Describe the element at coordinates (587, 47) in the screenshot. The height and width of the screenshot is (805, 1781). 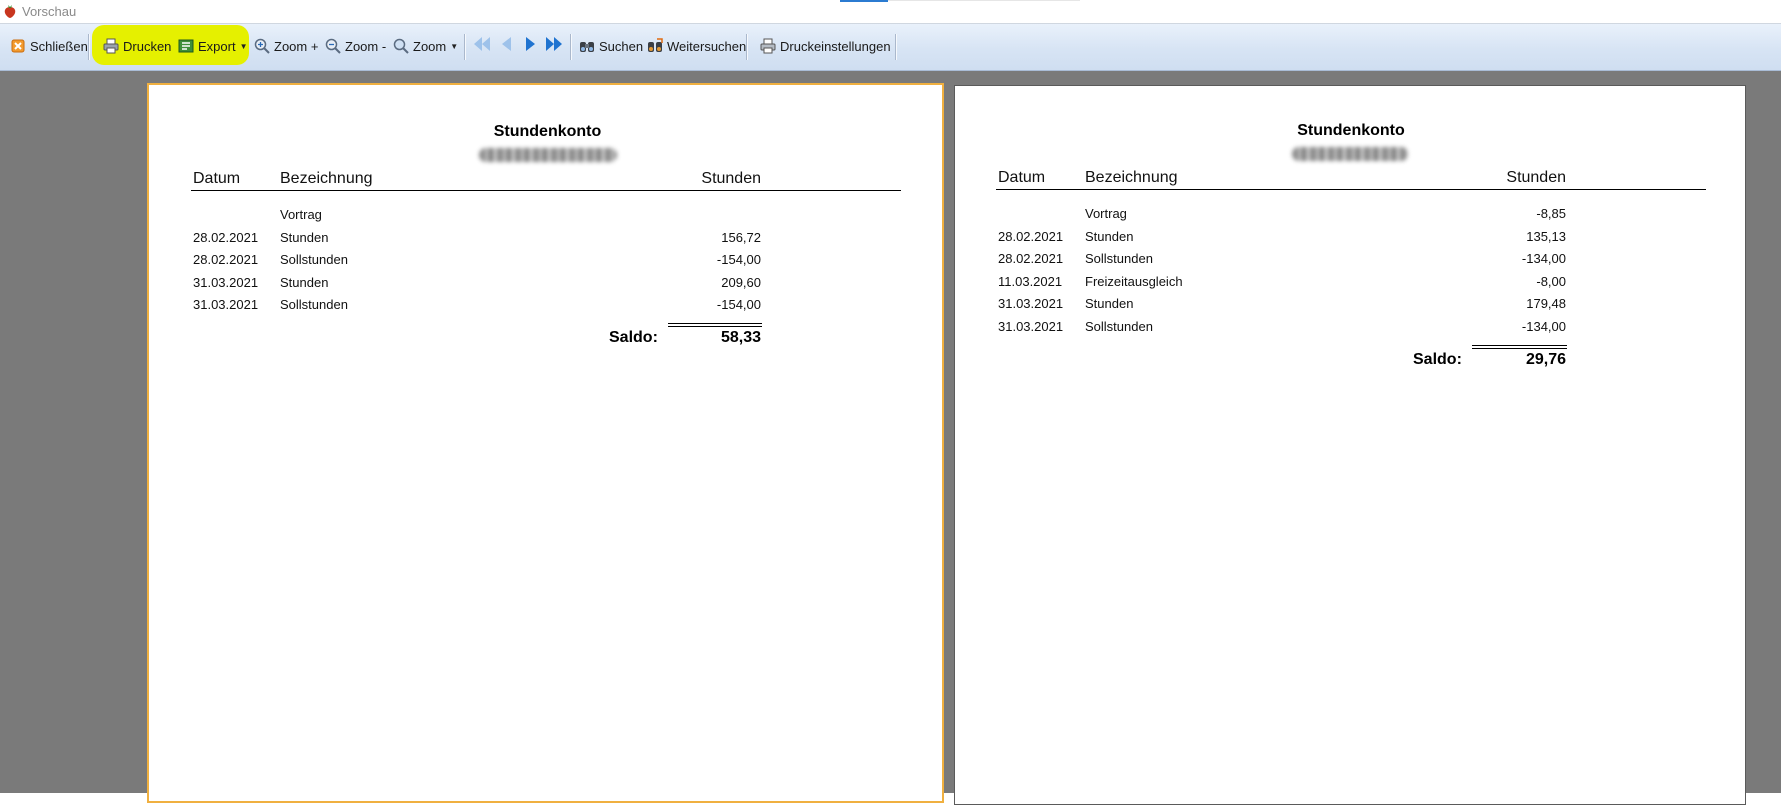
I see `binoculars-icon` at that location.